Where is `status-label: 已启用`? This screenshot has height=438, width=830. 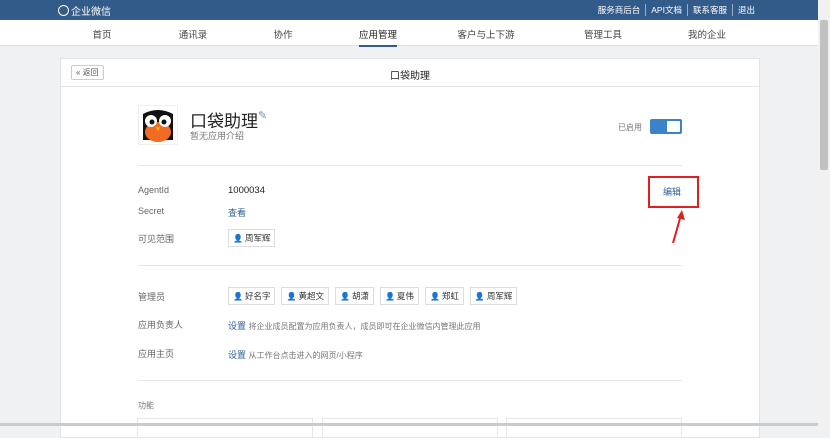
status-label: 已启用 is located at coordinates (630, 127).